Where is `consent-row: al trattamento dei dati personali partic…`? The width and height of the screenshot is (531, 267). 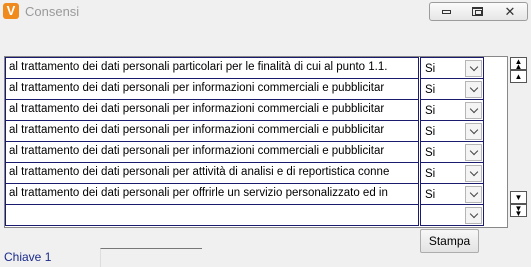
consent-row: al trattamento dei dati personali partic… is located at coordinates (256, 68).